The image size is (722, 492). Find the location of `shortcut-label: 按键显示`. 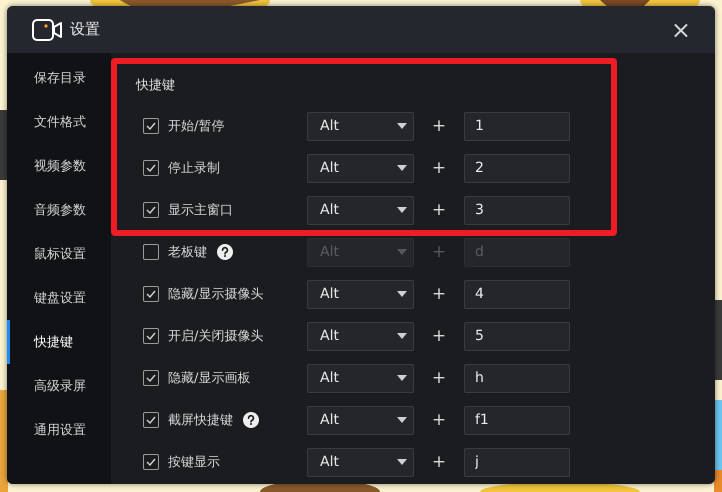

shortcut-label: 按键显示 is located at coordinates (194, 462).